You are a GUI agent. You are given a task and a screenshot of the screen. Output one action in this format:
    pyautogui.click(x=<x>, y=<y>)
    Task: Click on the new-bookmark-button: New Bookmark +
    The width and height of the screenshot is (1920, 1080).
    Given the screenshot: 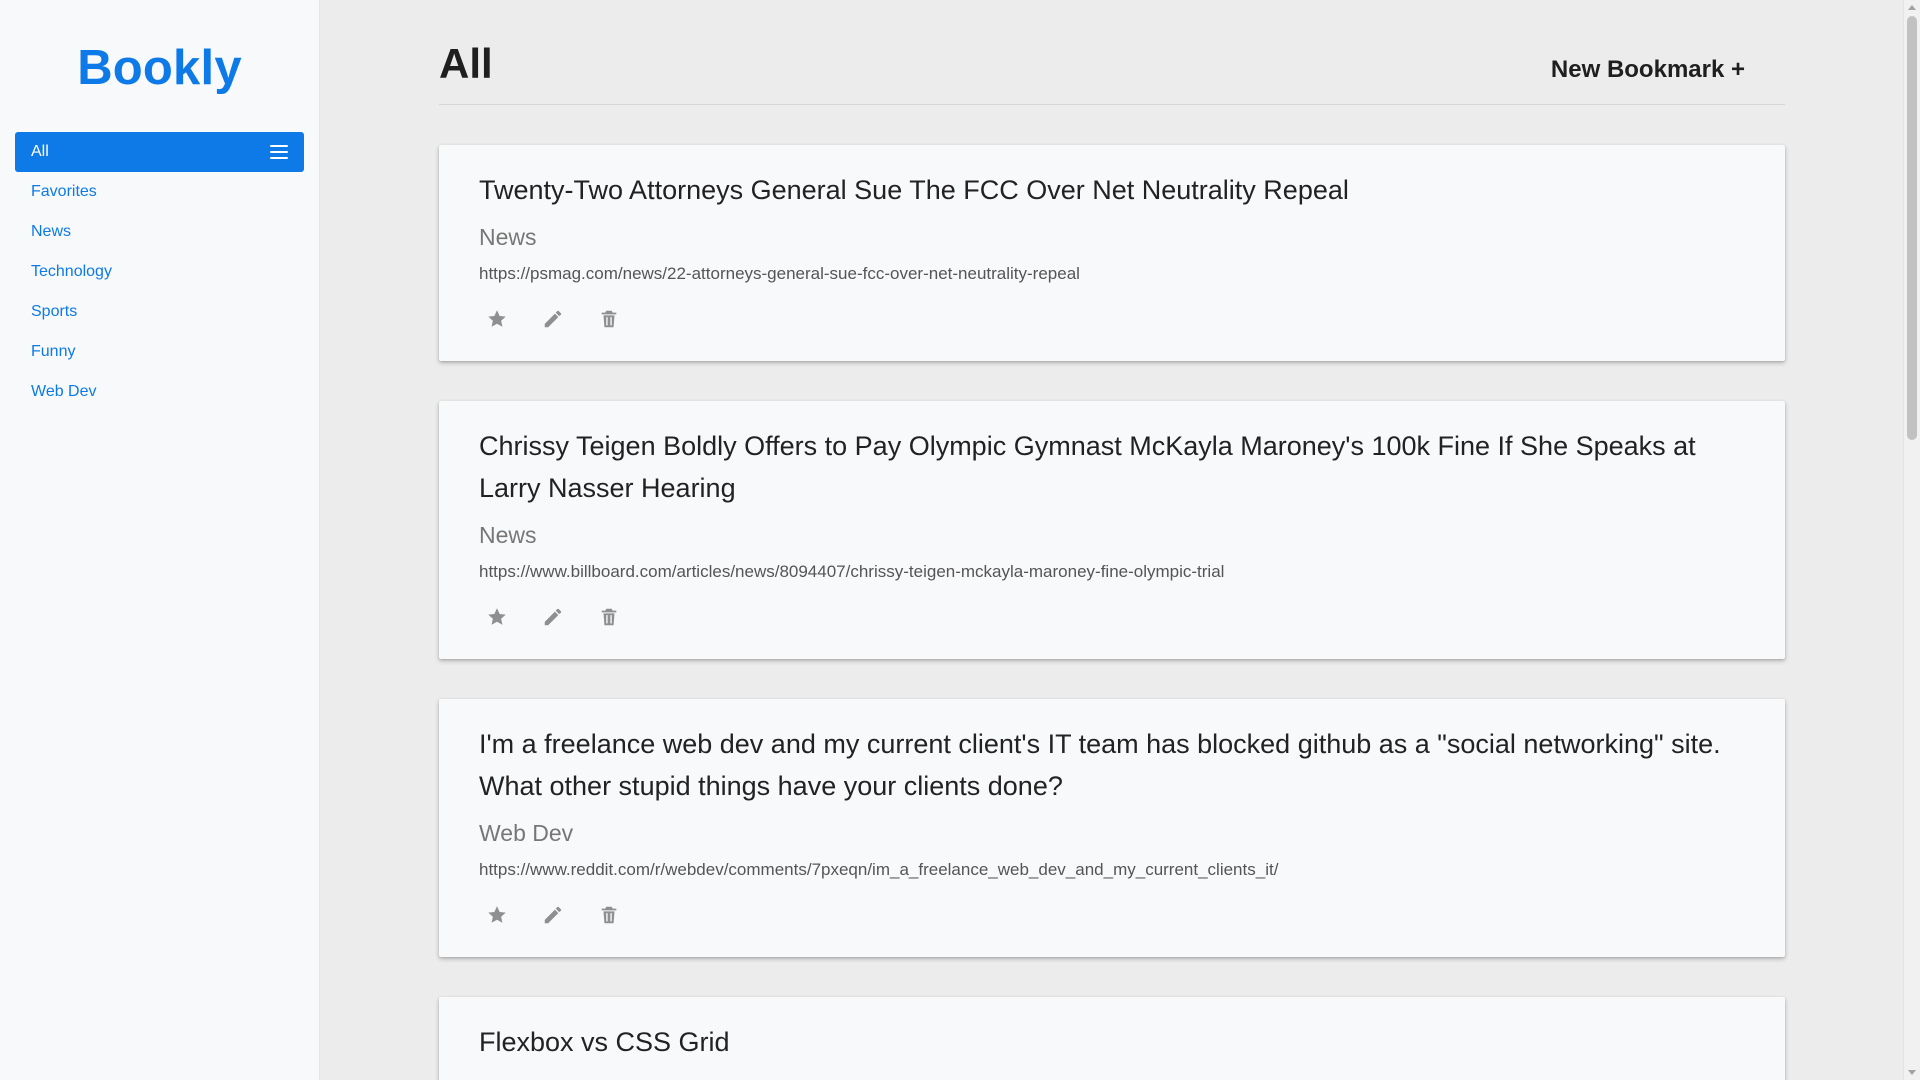 What is the action you would take?
    pyautogui.click(x=1648, y=70)
    